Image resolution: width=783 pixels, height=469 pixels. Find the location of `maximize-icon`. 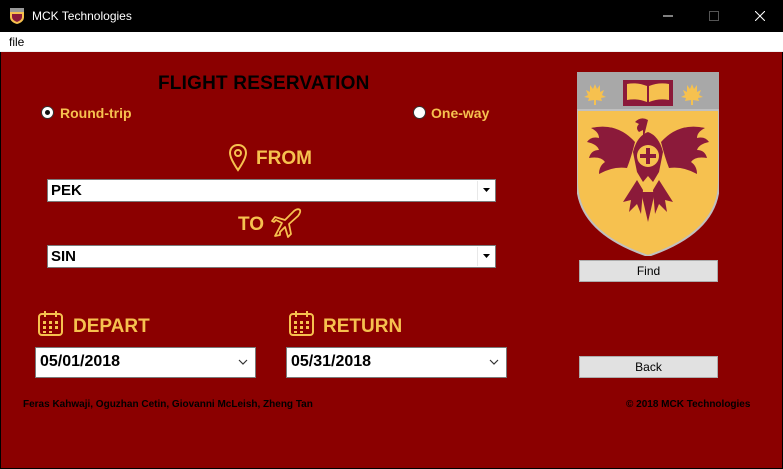

maximize-icon is located at coordinates (714, 16).